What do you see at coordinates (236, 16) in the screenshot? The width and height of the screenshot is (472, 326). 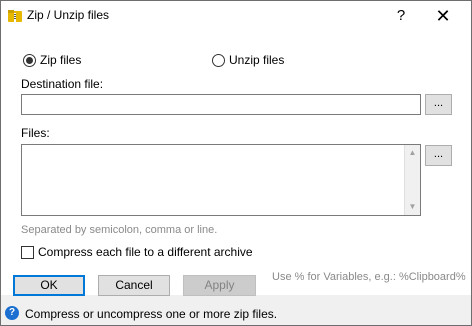 I see `title-bar: Zip / Unzip files ? ✕` at bounding box center [236, 16].